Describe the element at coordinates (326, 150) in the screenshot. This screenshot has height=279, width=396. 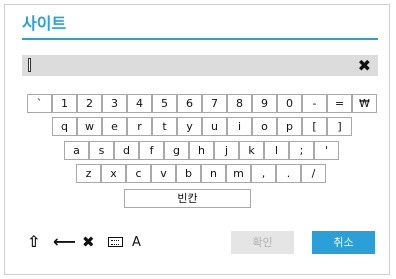
I see `key-3-11: '` at that location.